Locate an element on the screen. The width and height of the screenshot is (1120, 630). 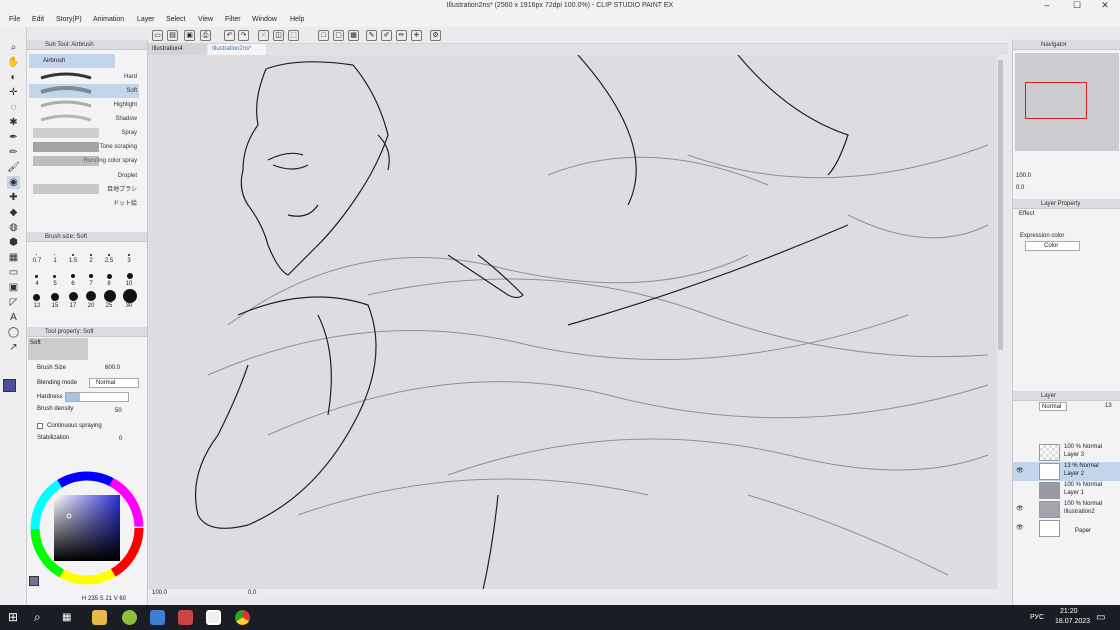
expression-color-select: Color is located at coordinates (1052, 246).